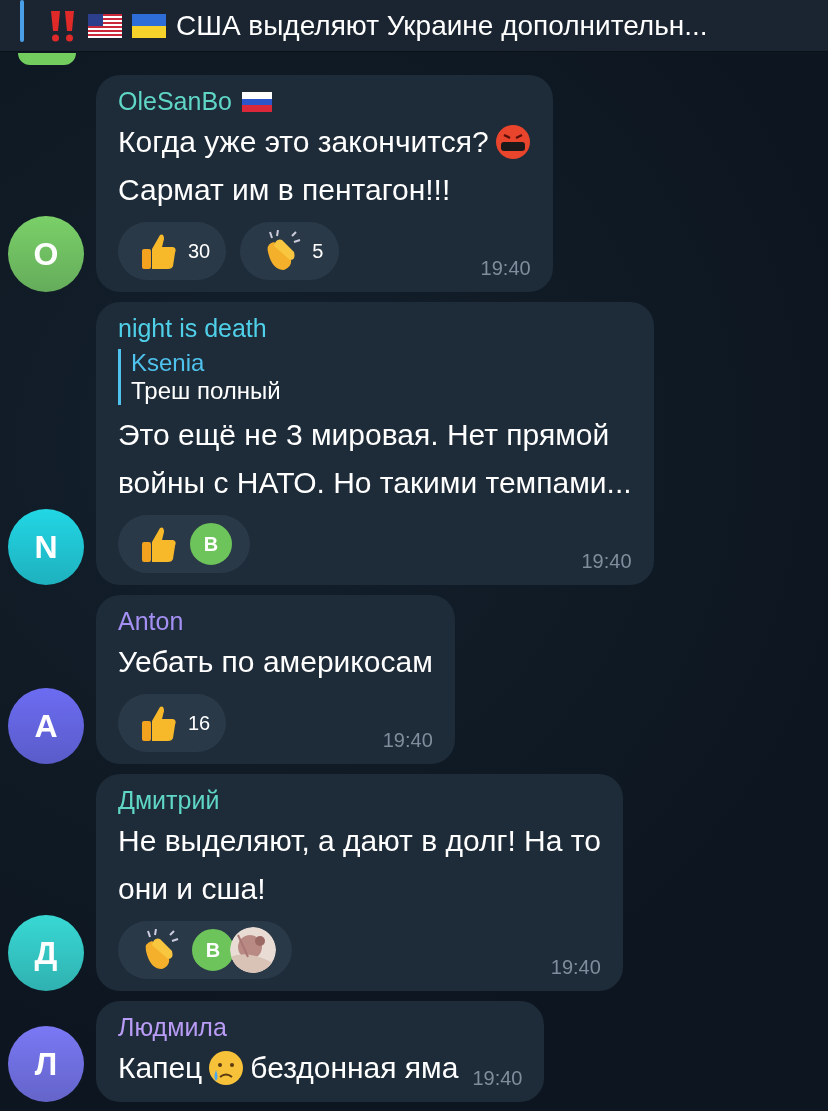  I want to click on message-text: Это ещё не 3 мировая. Нет прямой, so click(364, 435).